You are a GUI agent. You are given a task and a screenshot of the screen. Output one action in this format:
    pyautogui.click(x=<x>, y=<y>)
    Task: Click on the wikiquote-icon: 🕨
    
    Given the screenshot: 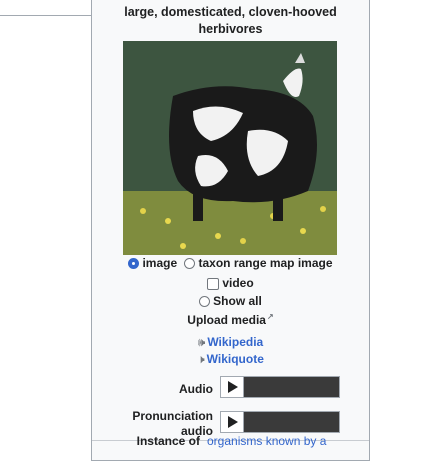 What is the action you would take?
    pyautogui.click(x=201, y=359)
    